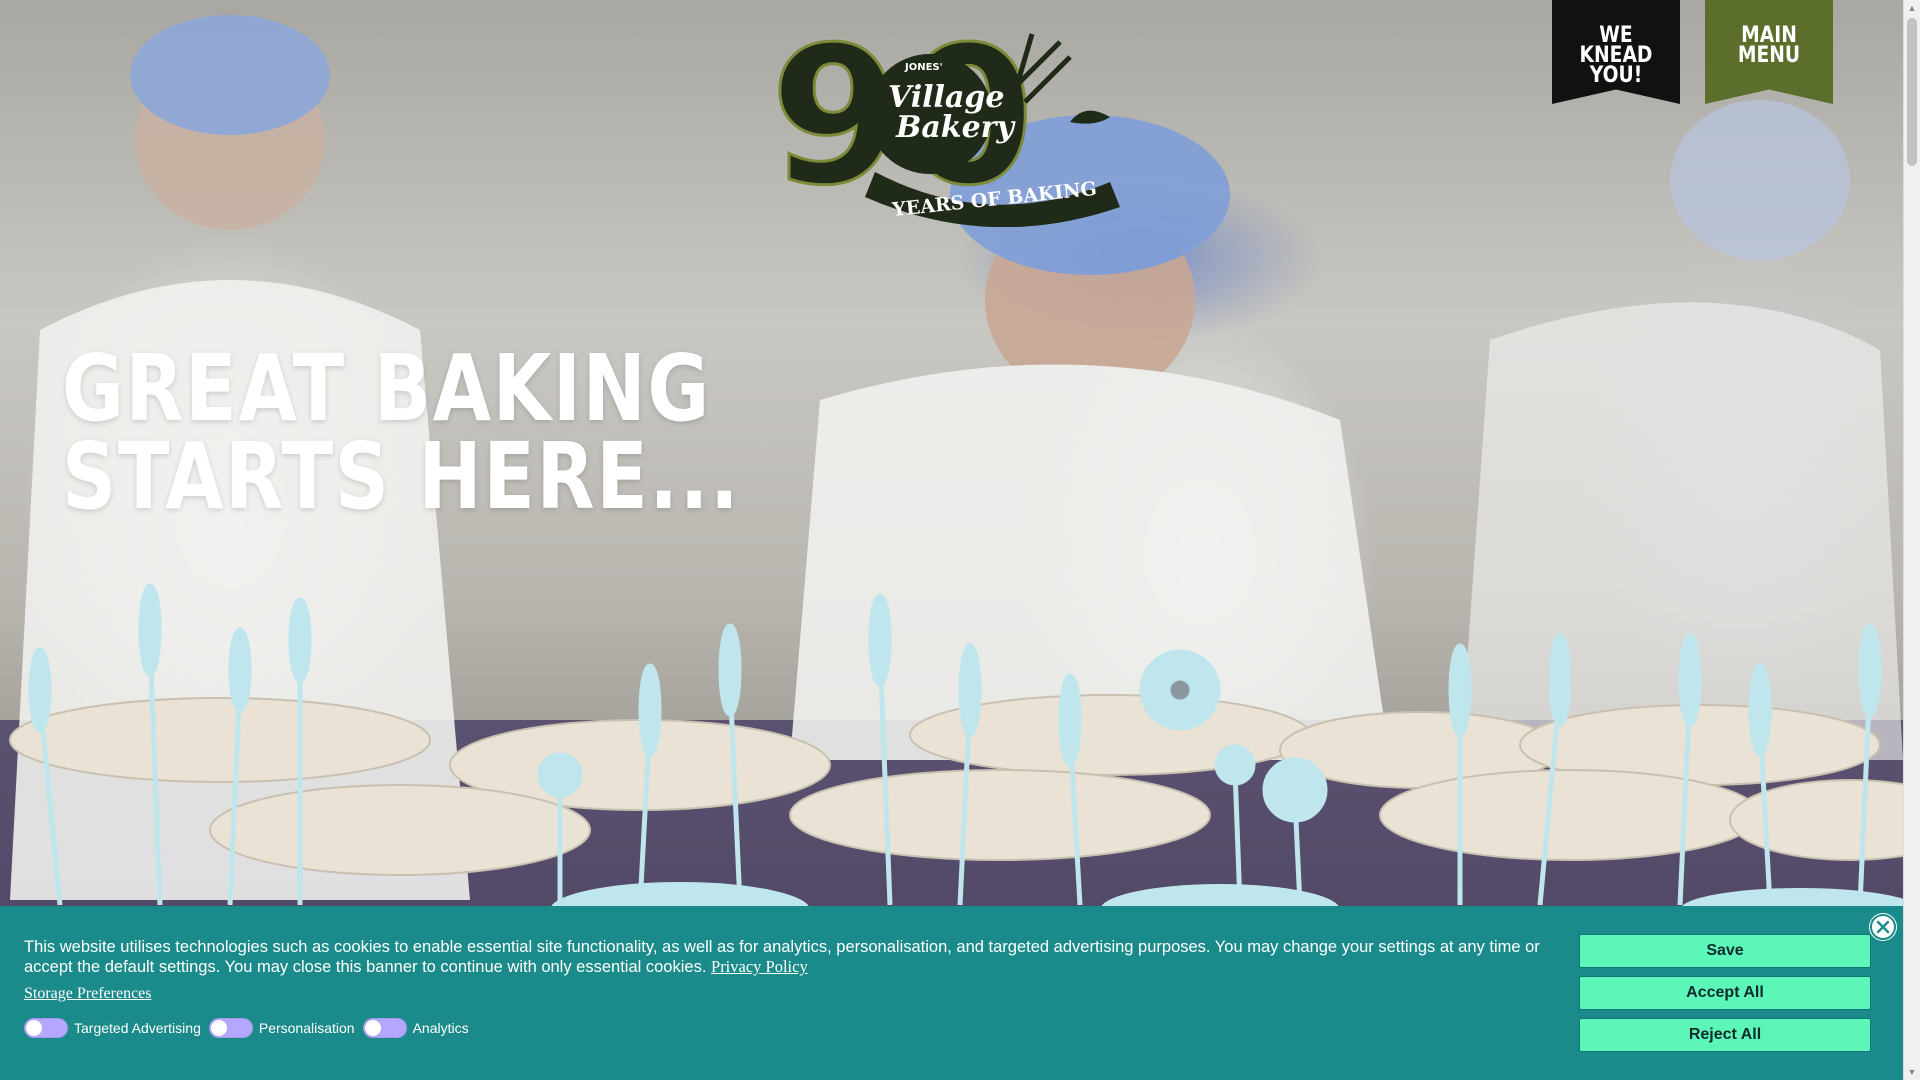 Image resolution: width=1920 pixels, height=1080 pixels. I want to click on toggle-analytics: Analytics, so click(415, 1028).